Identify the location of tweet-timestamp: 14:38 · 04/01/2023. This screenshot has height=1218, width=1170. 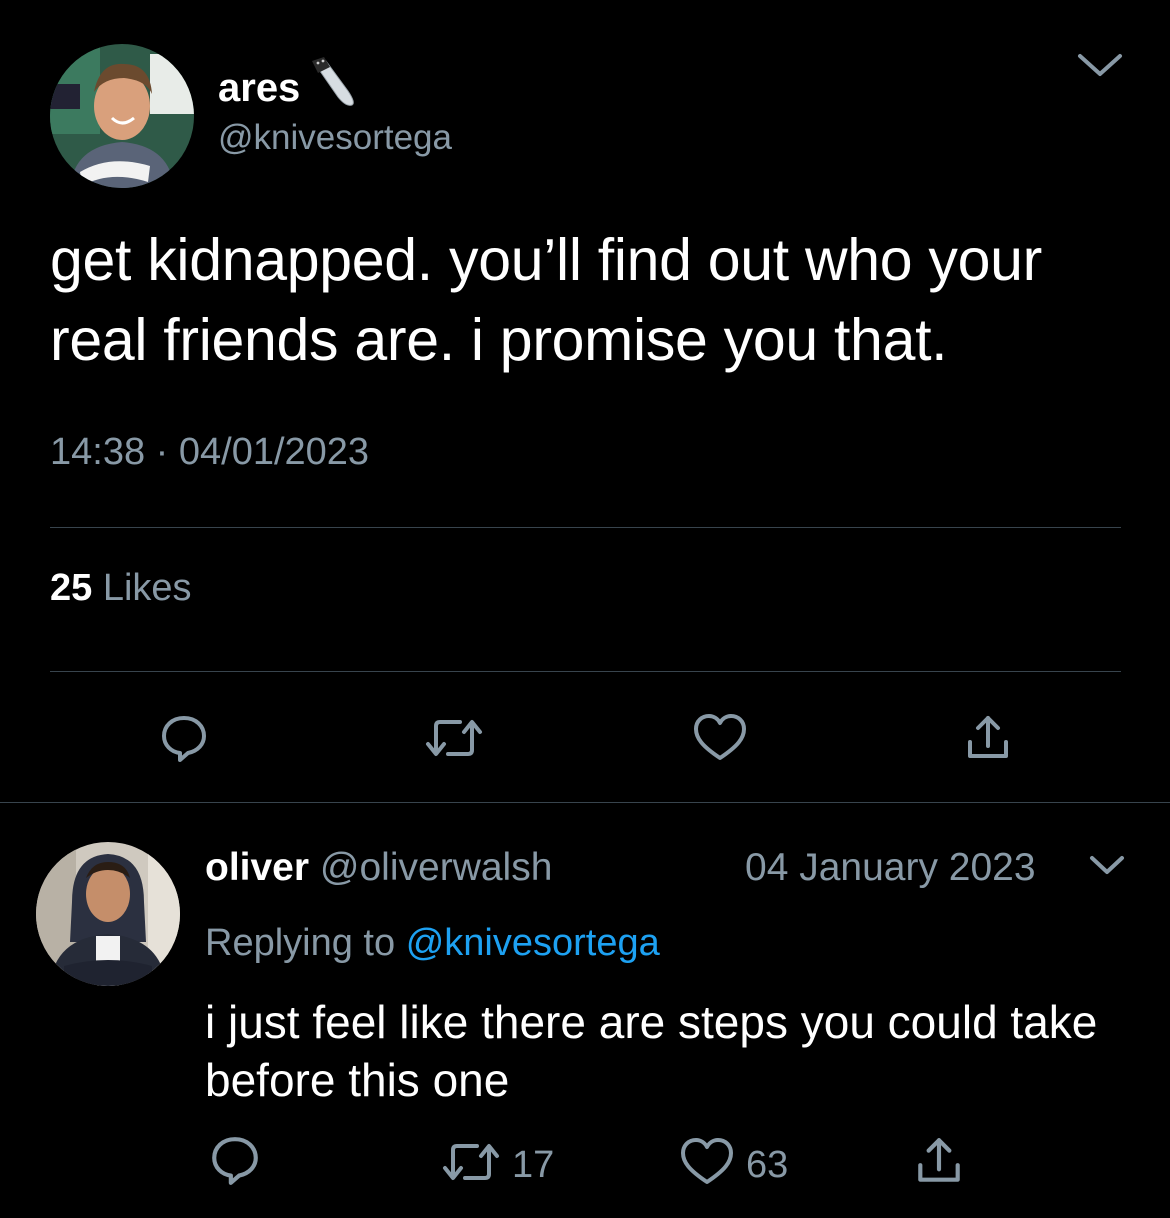
(209, 452).